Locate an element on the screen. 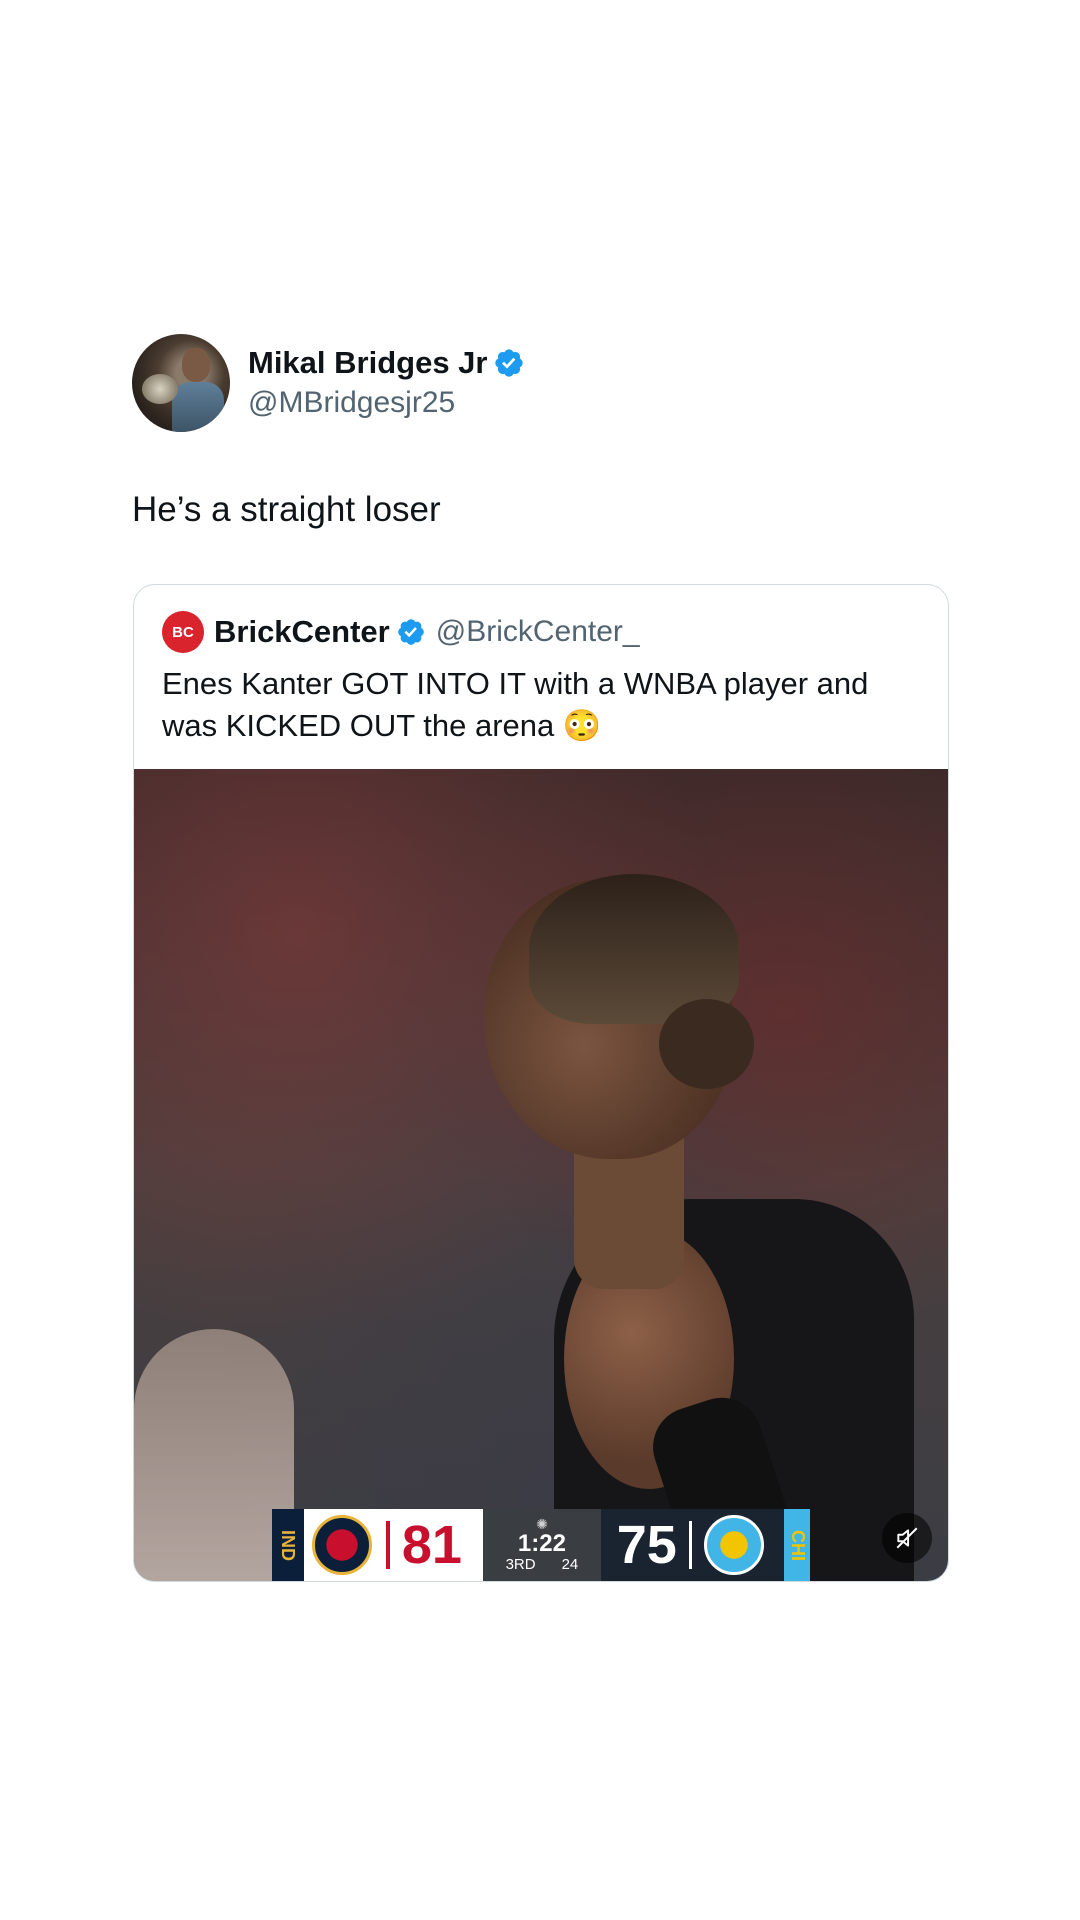 This screenshot has height=1920, width=1080. avatar-trophy-belt is located at coordinates (160, 389).